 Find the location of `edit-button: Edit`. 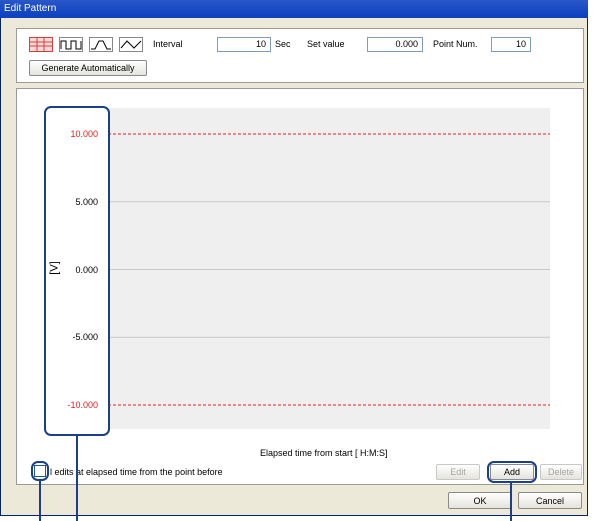

edit-button: Edit is located at coordinates (458, 472).